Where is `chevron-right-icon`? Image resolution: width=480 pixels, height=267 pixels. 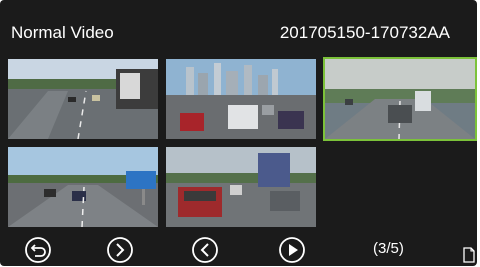
chevron-right-icon is located at coordinates (120, 250).